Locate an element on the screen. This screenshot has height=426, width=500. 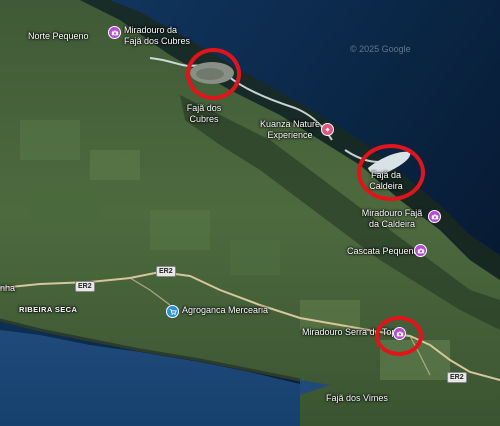
road-shield-er2-west: ER2 is located at coordinates (85, 286).